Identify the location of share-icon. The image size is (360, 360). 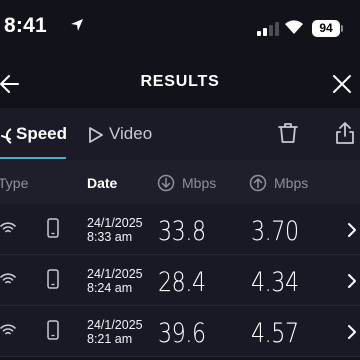
(345, 133).